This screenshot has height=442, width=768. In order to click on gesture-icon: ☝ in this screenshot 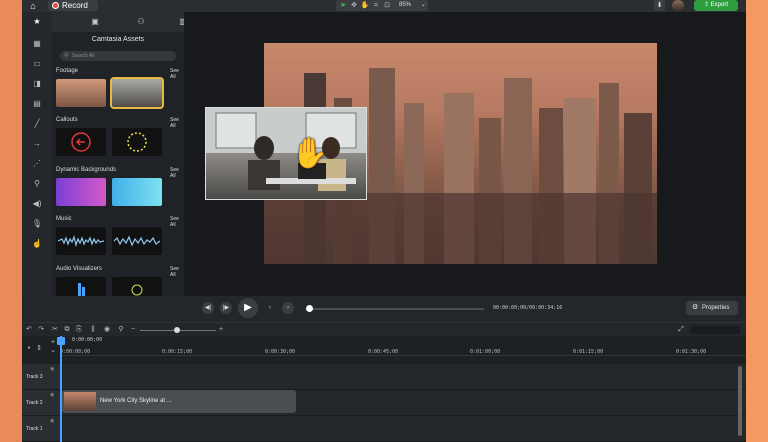, I will do `click(37, 244)`.